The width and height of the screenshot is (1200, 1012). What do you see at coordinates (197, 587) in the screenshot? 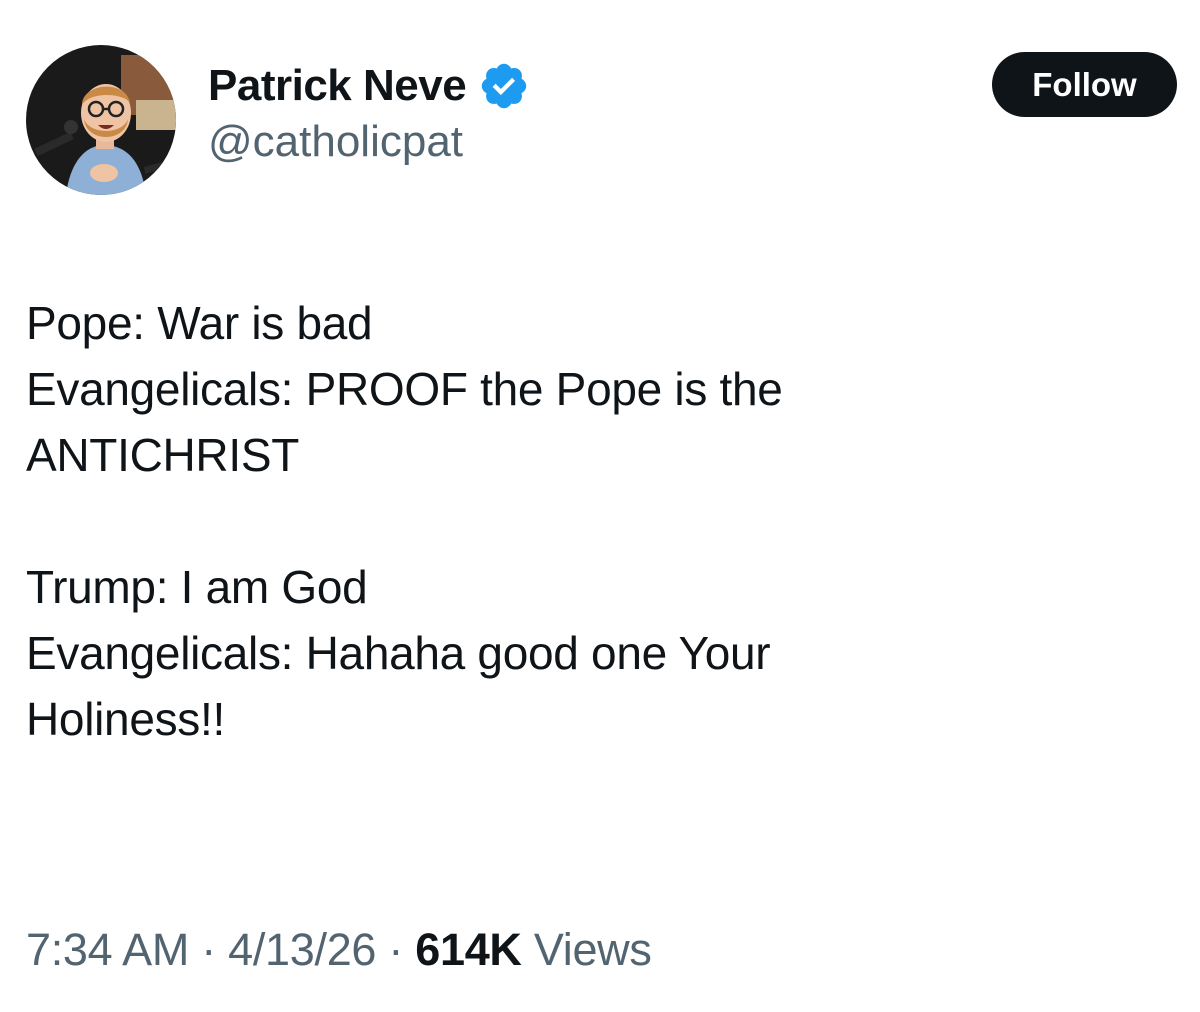
I see `tweet-line: Trump: I am God` at bounding box center [197, 587].